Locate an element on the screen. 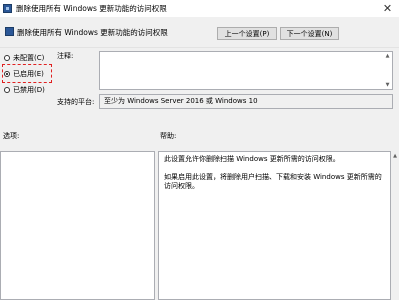 The height and width of the screenshot is (300, 399). radio-label: 未配置(C) is located at coordinates (29, 57).